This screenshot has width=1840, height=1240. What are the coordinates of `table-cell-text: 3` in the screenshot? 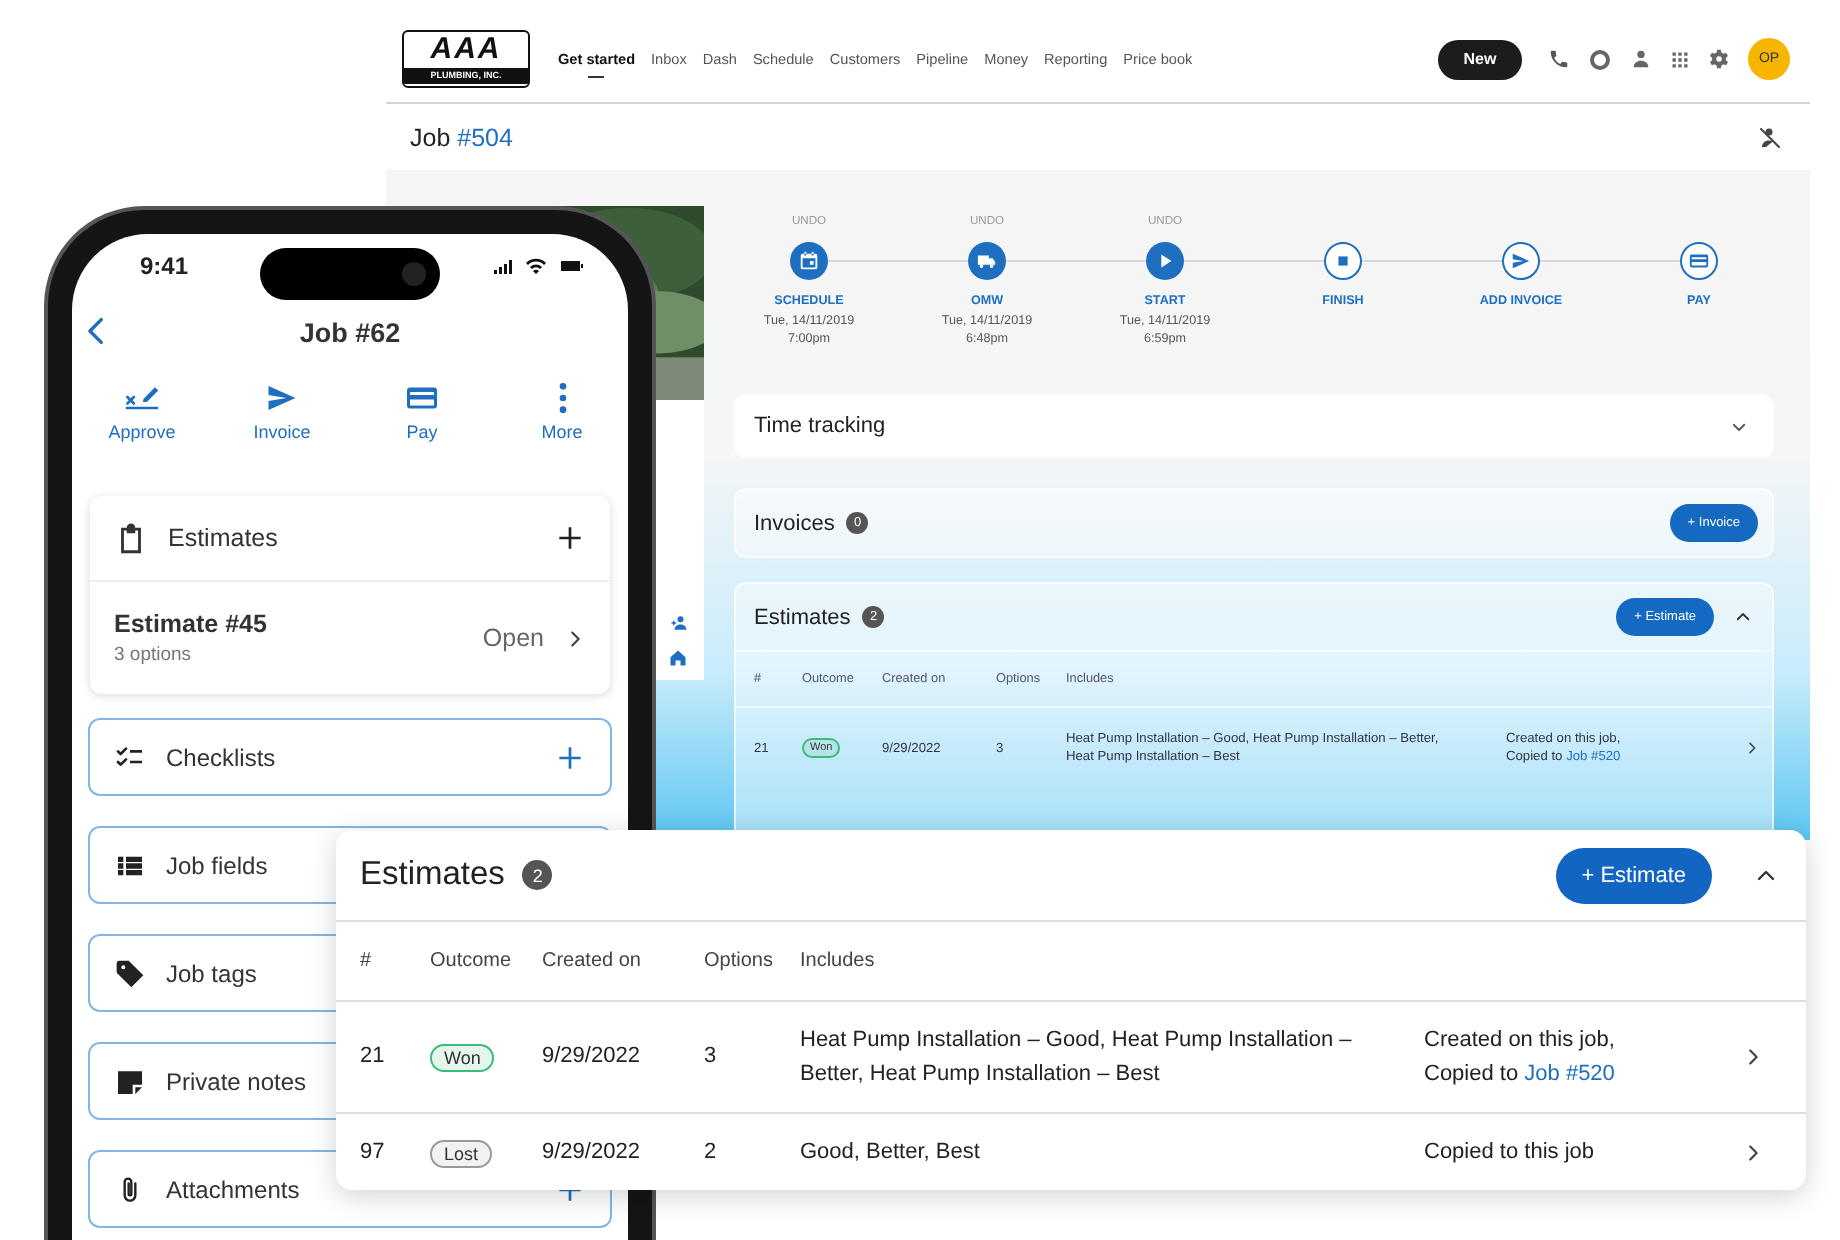 It's located at (711, 1057).